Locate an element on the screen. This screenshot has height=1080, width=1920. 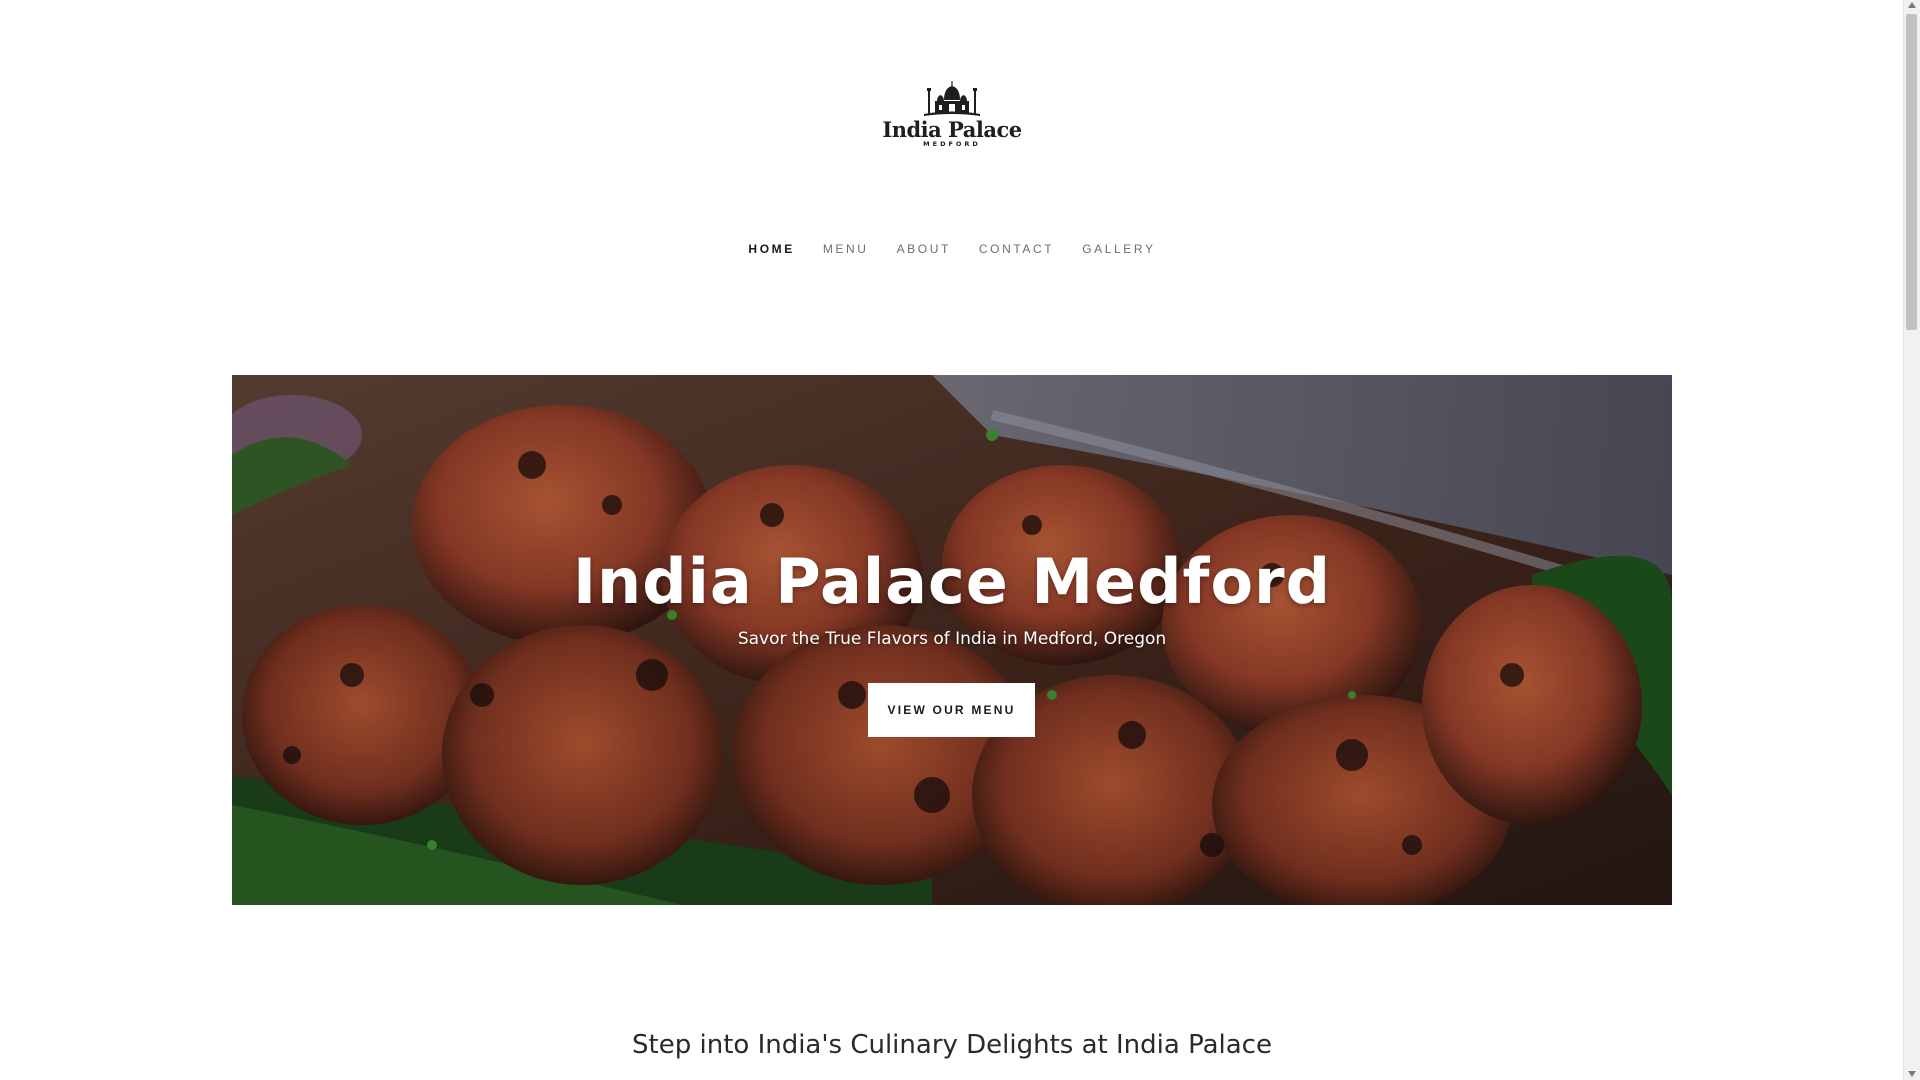
nav-item-menu: MENU is located at coordinates (846, 249).